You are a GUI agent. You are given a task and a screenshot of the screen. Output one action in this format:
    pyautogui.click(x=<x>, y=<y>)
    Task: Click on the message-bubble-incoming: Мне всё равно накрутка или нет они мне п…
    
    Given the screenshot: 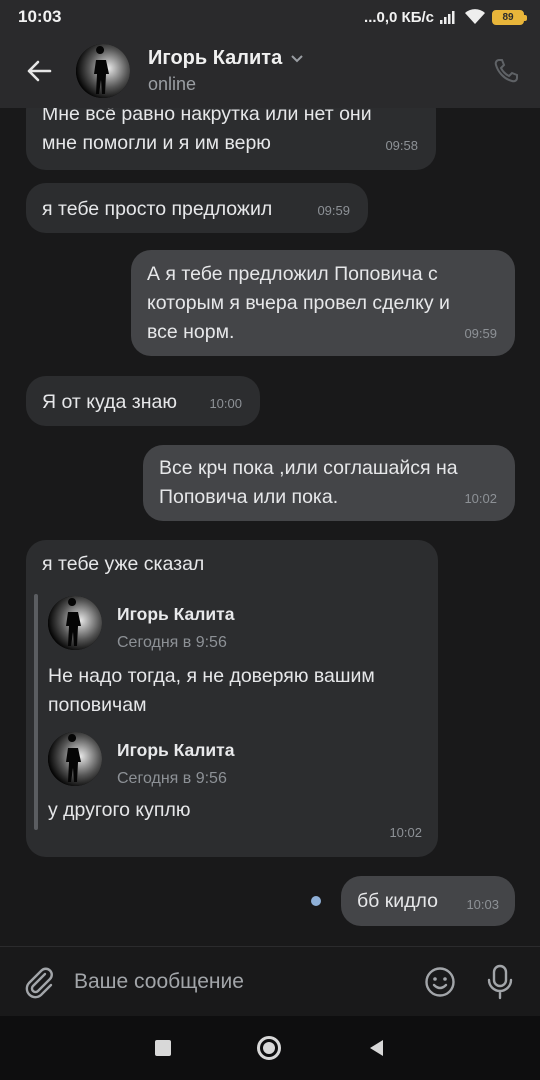 What is the action you would take?
    pyautogui.click(x=231, y=139)
    